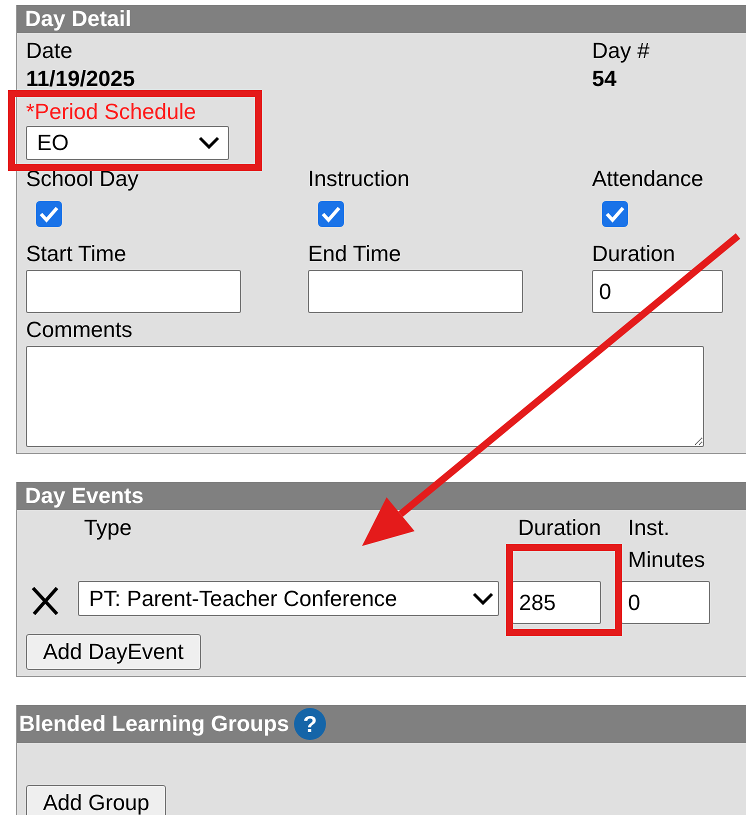  I want to click on column-header: Inst. Minutes, so click(667, 544).